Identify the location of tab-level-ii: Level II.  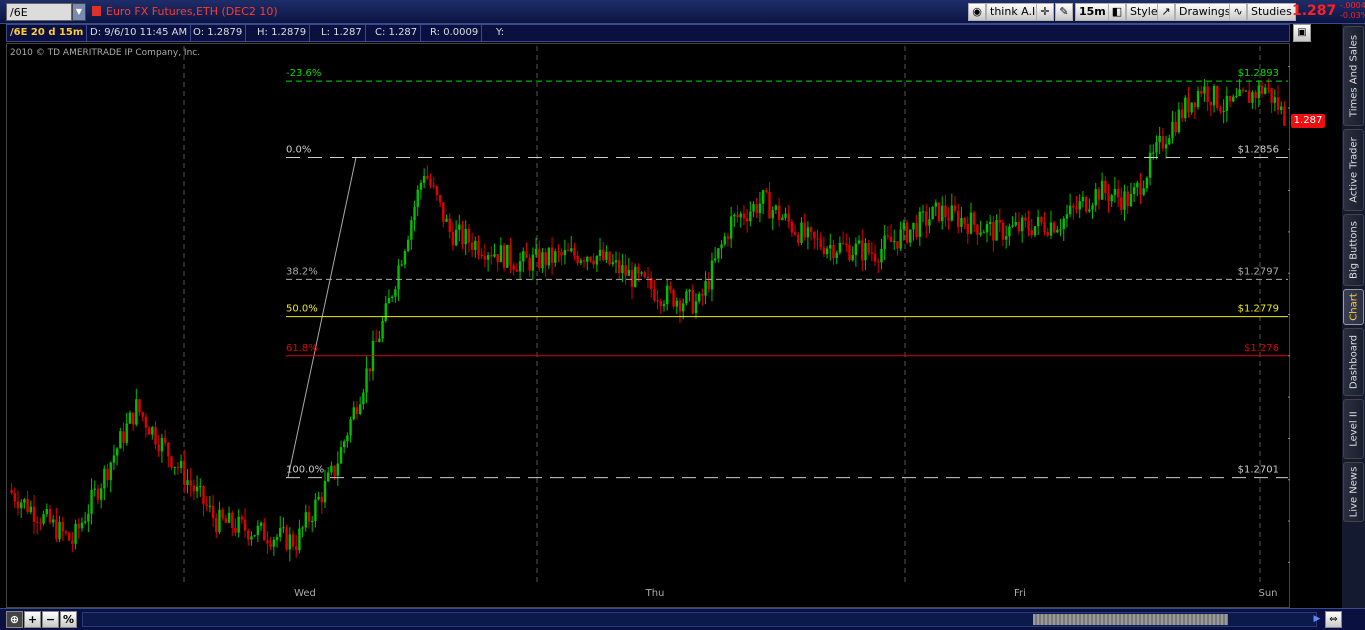
(1353, 429).